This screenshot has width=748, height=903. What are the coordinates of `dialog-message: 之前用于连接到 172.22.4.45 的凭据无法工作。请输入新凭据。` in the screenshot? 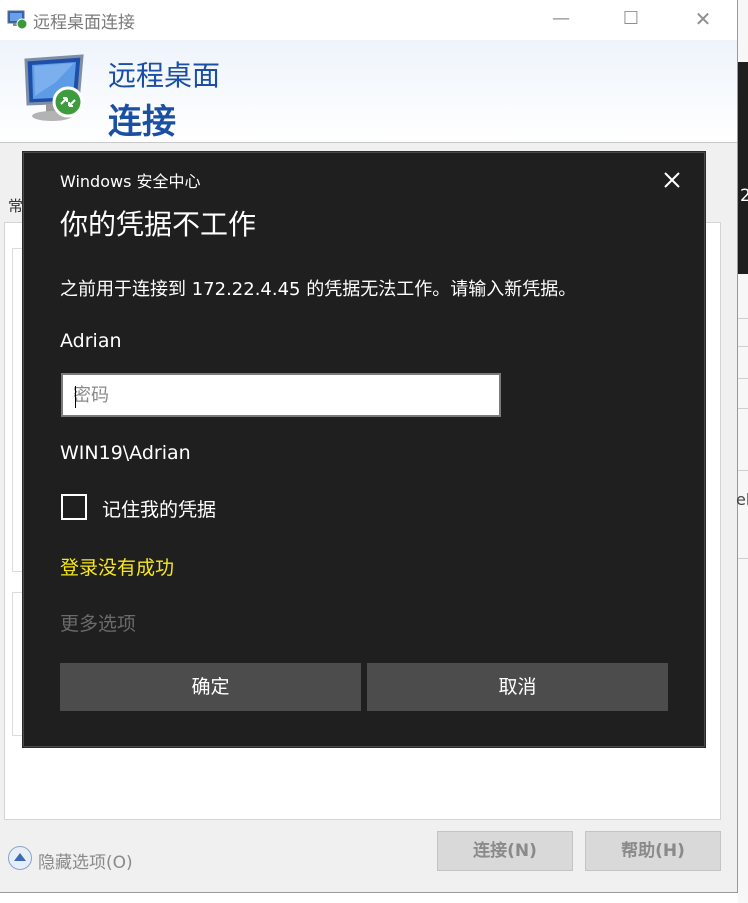 It's located at (318, 289).